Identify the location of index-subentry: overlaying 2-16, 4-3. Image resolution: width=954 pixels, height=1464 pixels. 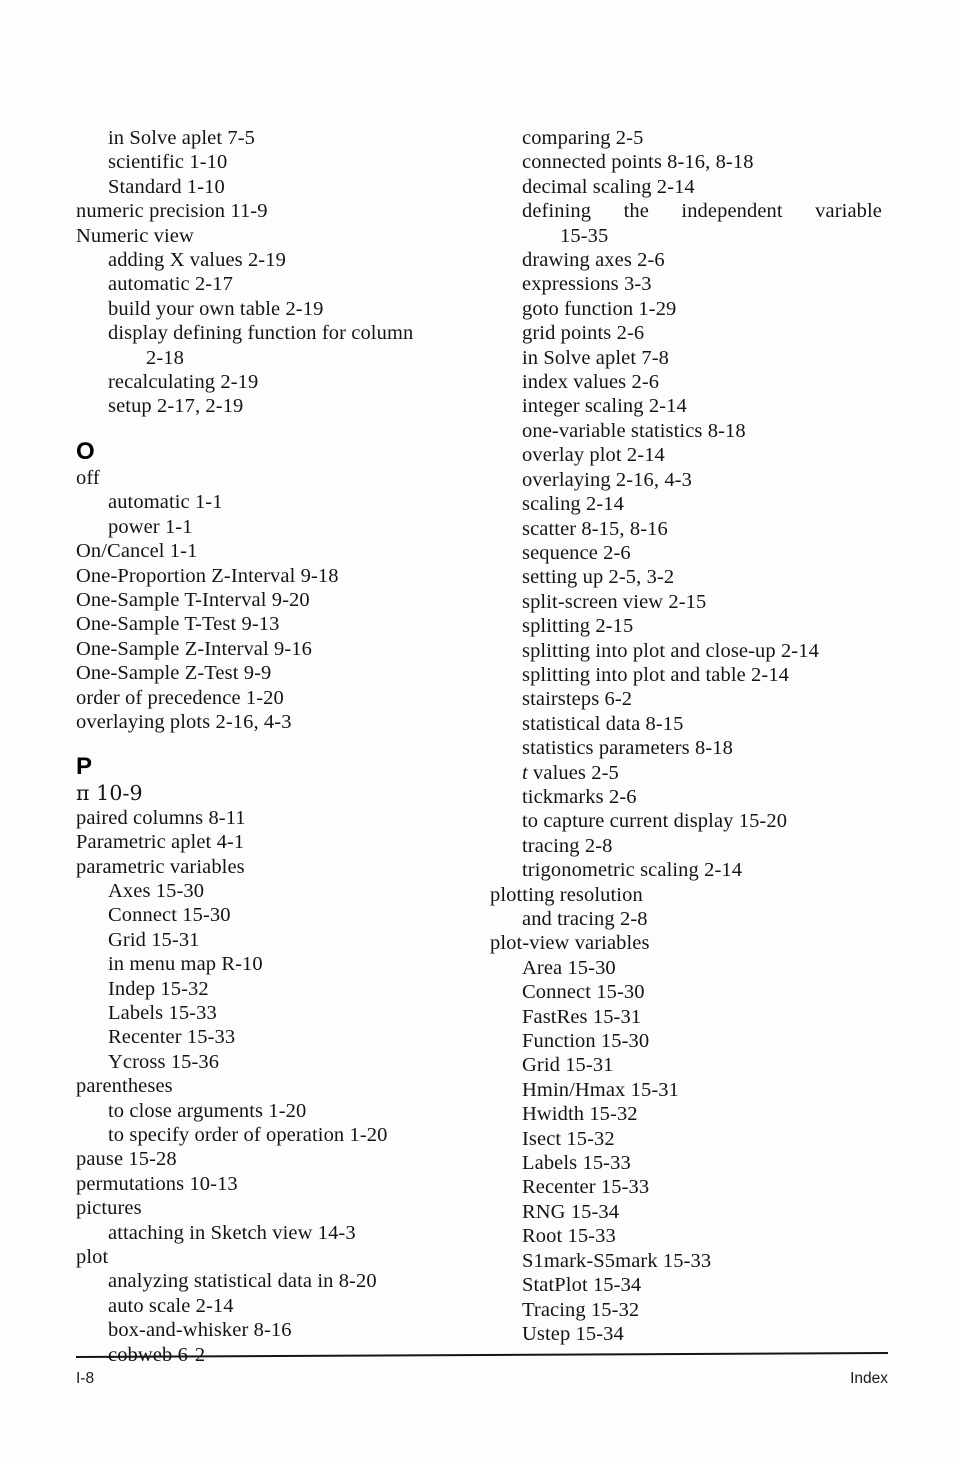
(607, 479).